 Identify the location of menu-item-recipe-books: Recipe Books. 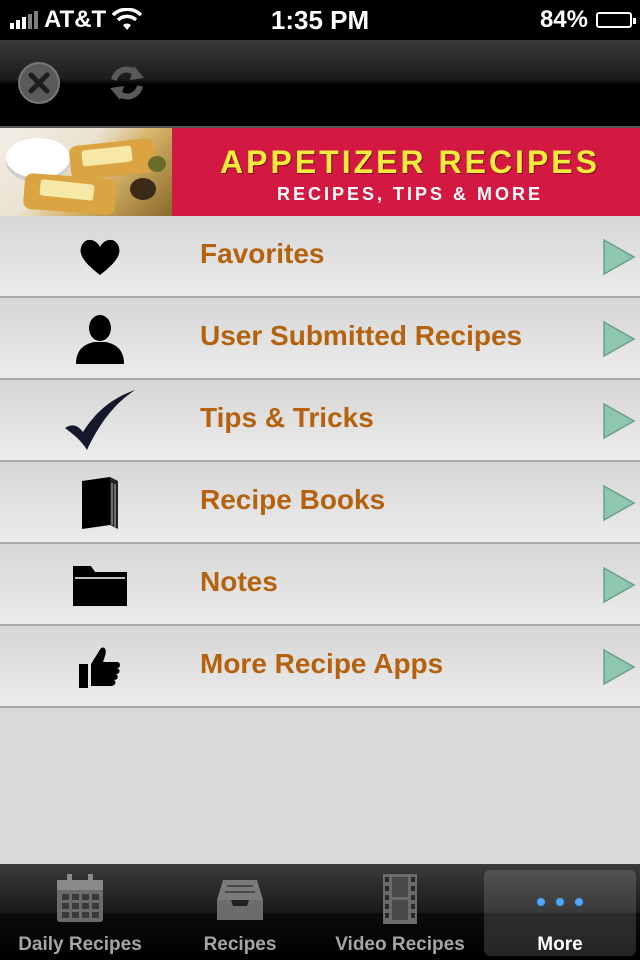
(320, 503).